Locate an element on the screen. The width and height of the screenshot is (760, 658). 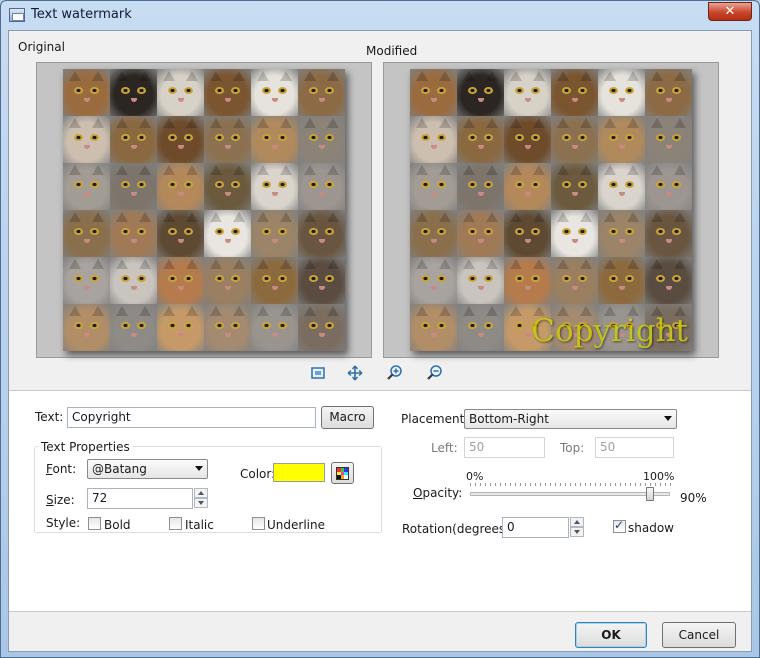
placement-label: Placement: is located at coordinates (435, 419).